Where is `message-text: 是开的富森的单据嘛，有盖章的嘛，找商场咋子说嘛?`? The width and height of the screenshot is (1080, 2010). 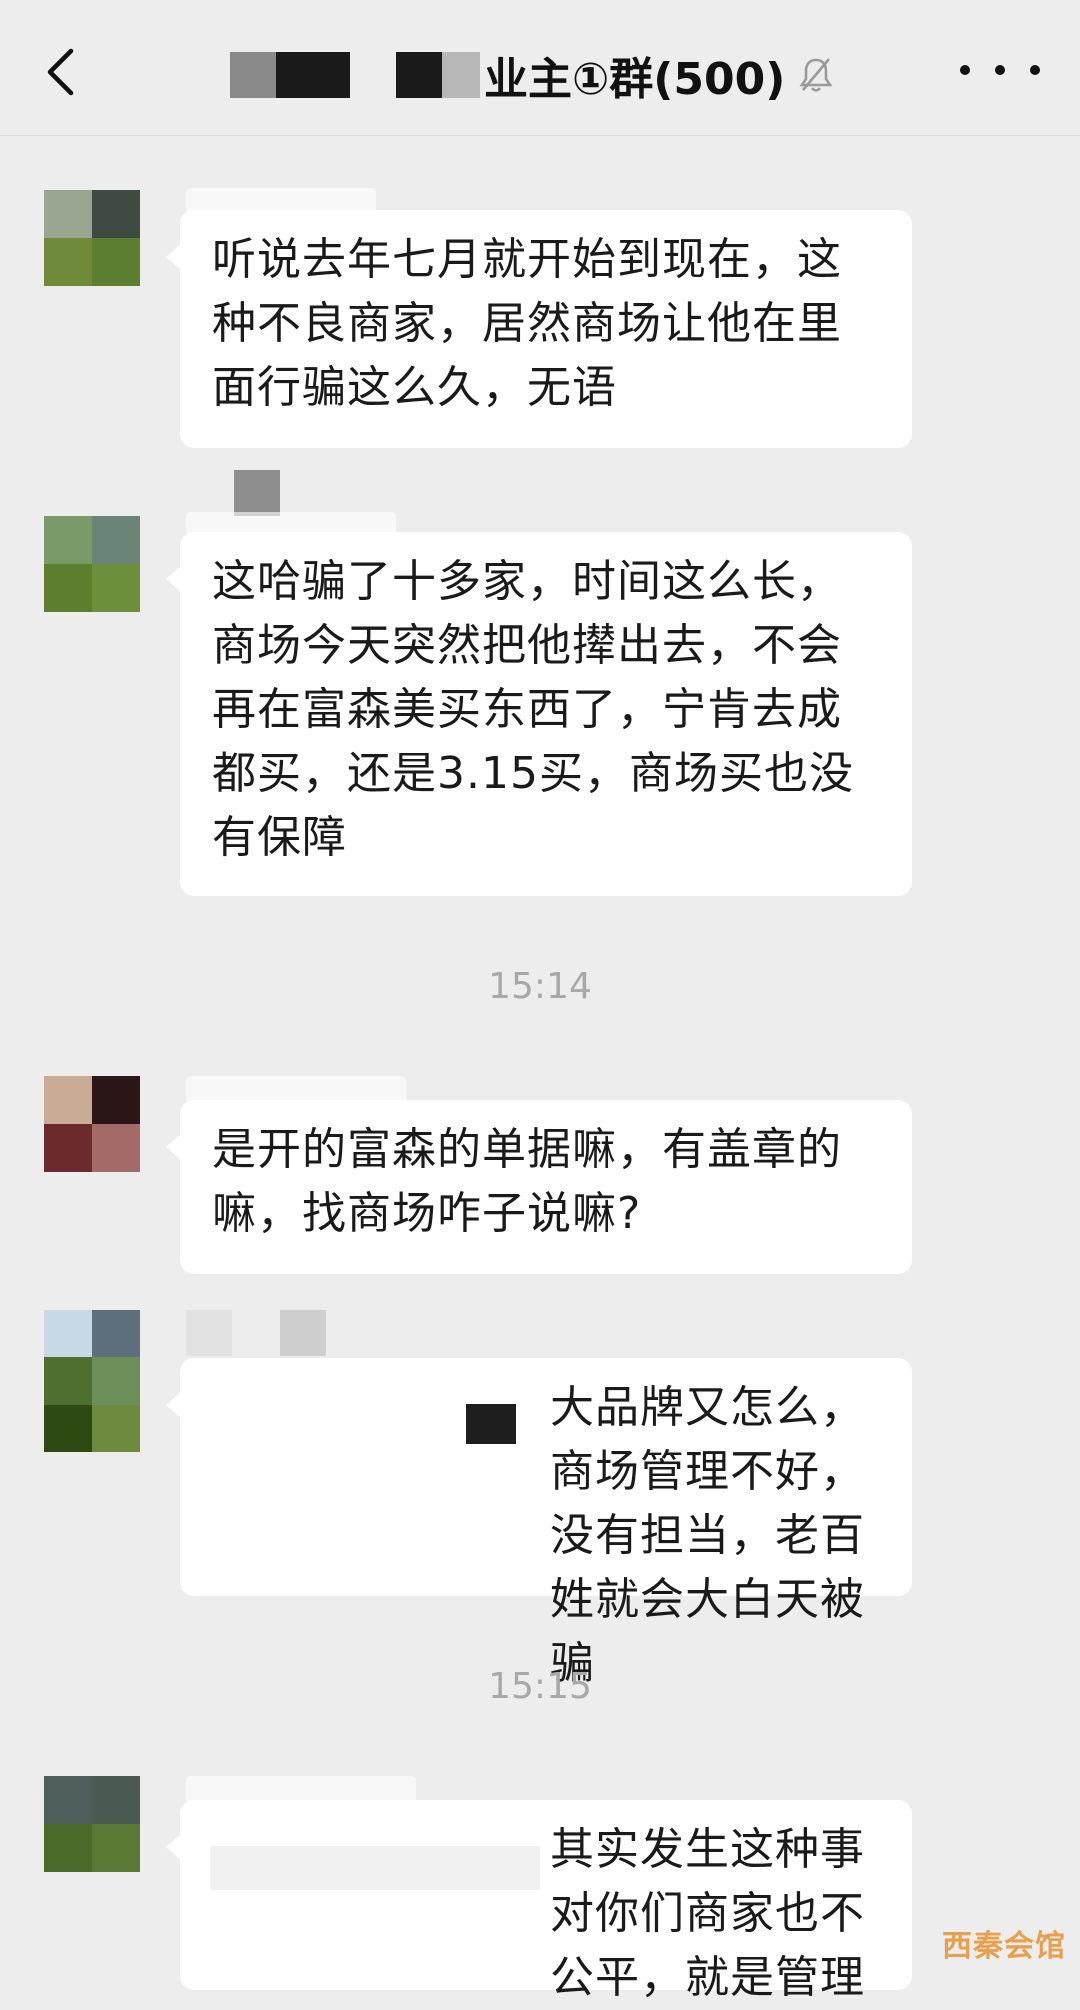
message-text: 是开的富森的单据嘛，有盖章的嘛，找商场咋子说嘛? is located at coordinates (527, 1181).